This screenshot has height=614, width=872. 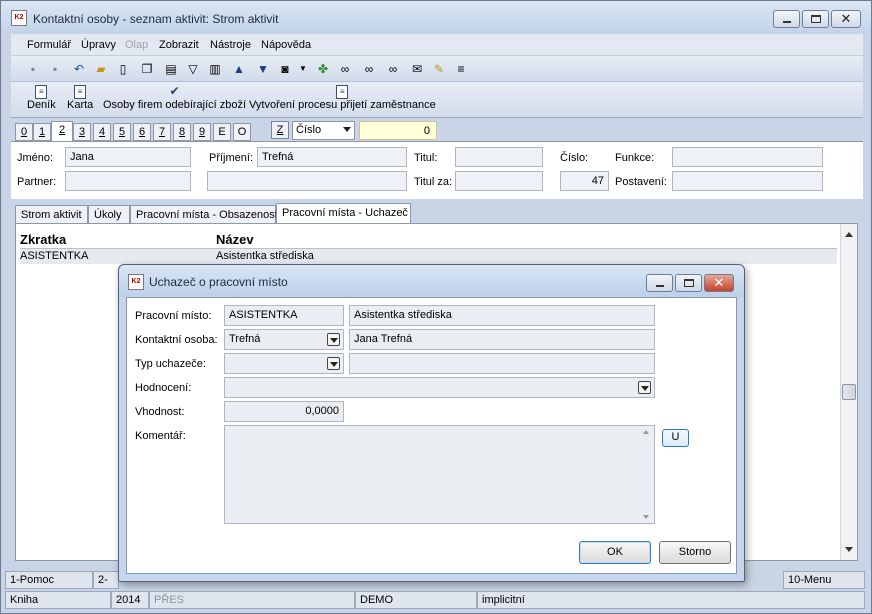 I want to click on open-folder-icon: ▰, so click(x=101, y=69).